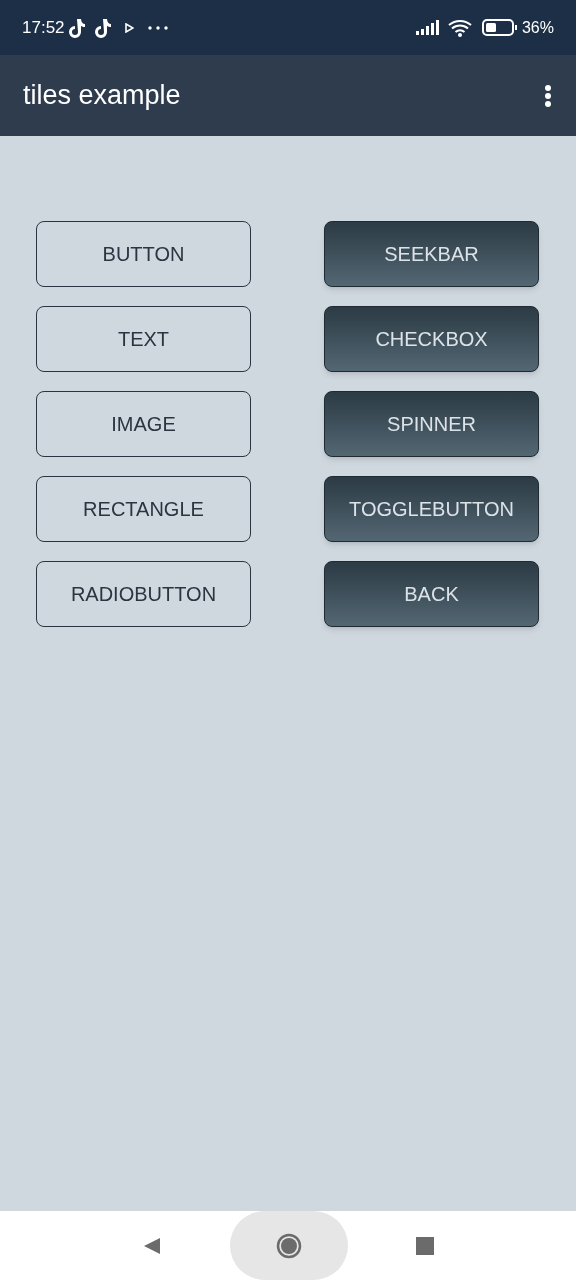  I want to click on wifi-icon, so click(460, 27).